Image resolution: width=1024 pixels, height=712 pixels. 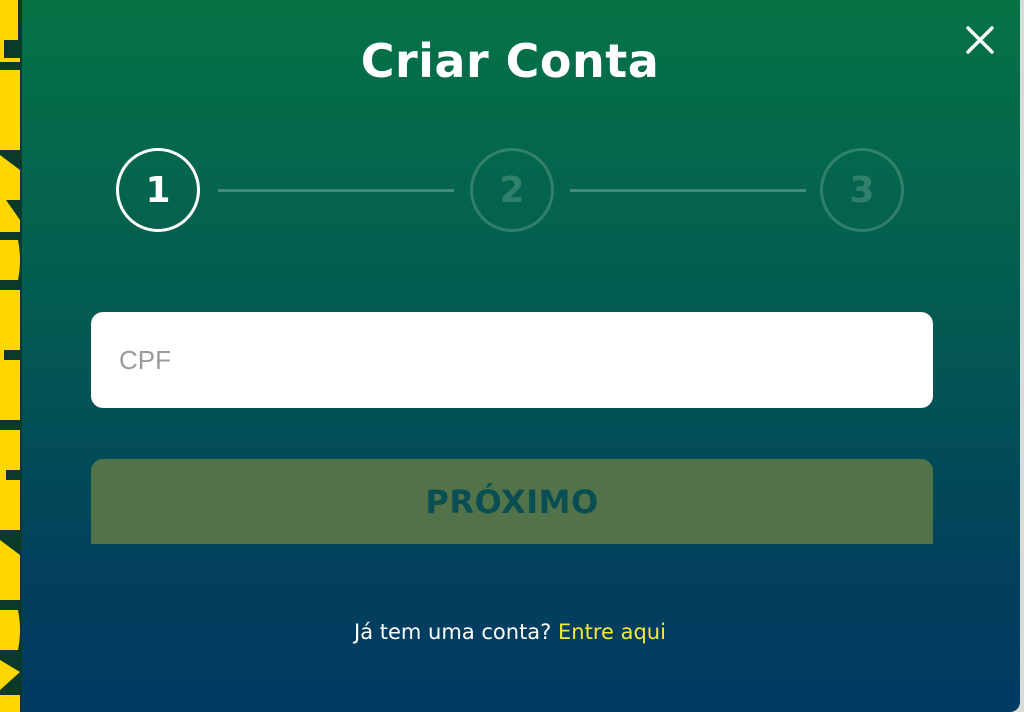 I want to click on modal-title: Criar Conta, so click(x=510, y=61).